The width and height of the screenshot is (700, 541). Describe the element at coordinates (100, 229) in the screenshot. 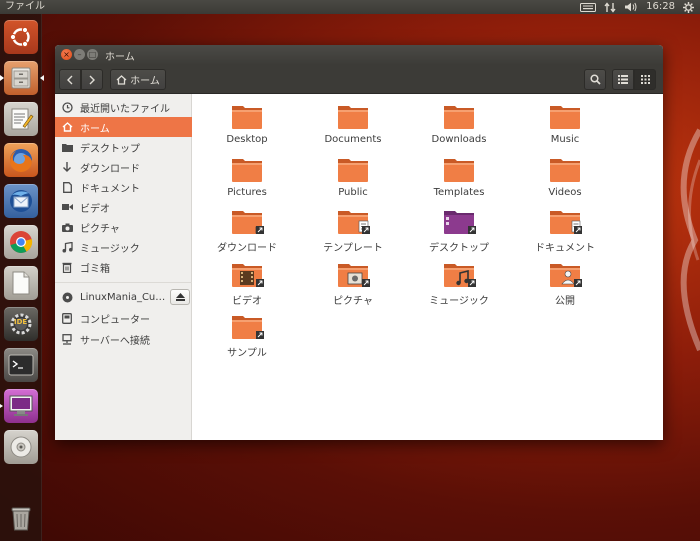

I see `sidebar-item-label: ピクチャ` at that location.